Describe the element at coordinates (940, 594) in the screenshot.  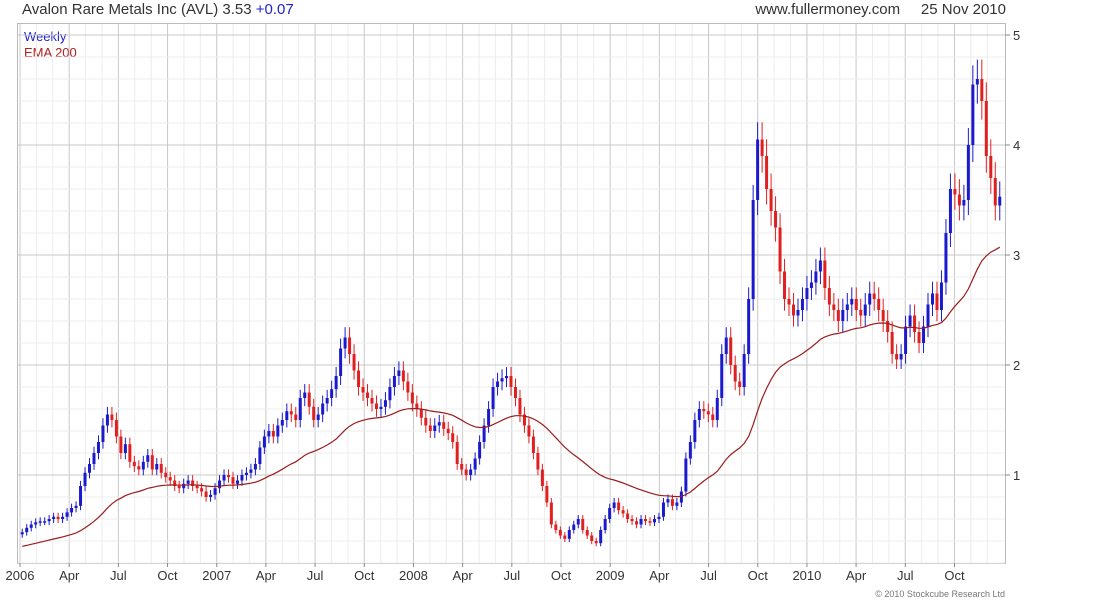
I see `copyright-note: © 2010 Stockcube Research Ltd` at that location.